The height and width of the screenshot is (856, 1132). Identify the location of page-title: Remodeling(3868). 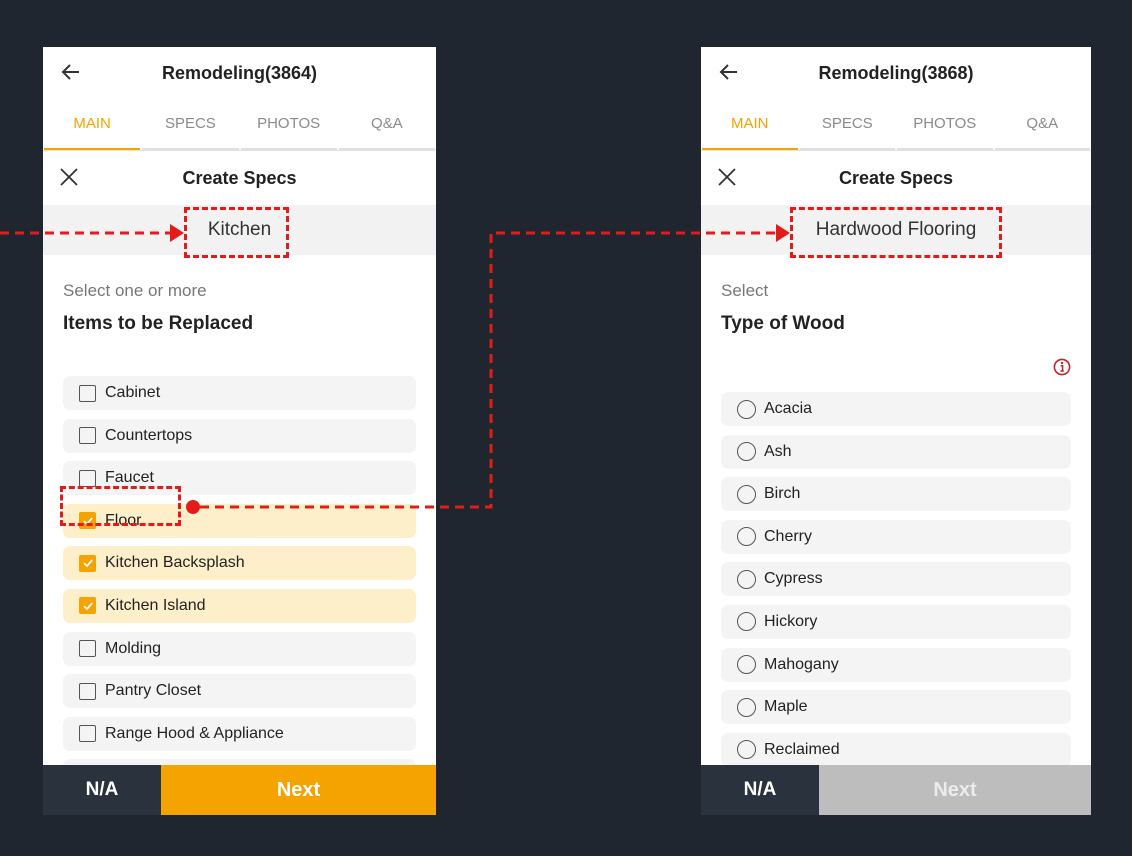
(896, 72).